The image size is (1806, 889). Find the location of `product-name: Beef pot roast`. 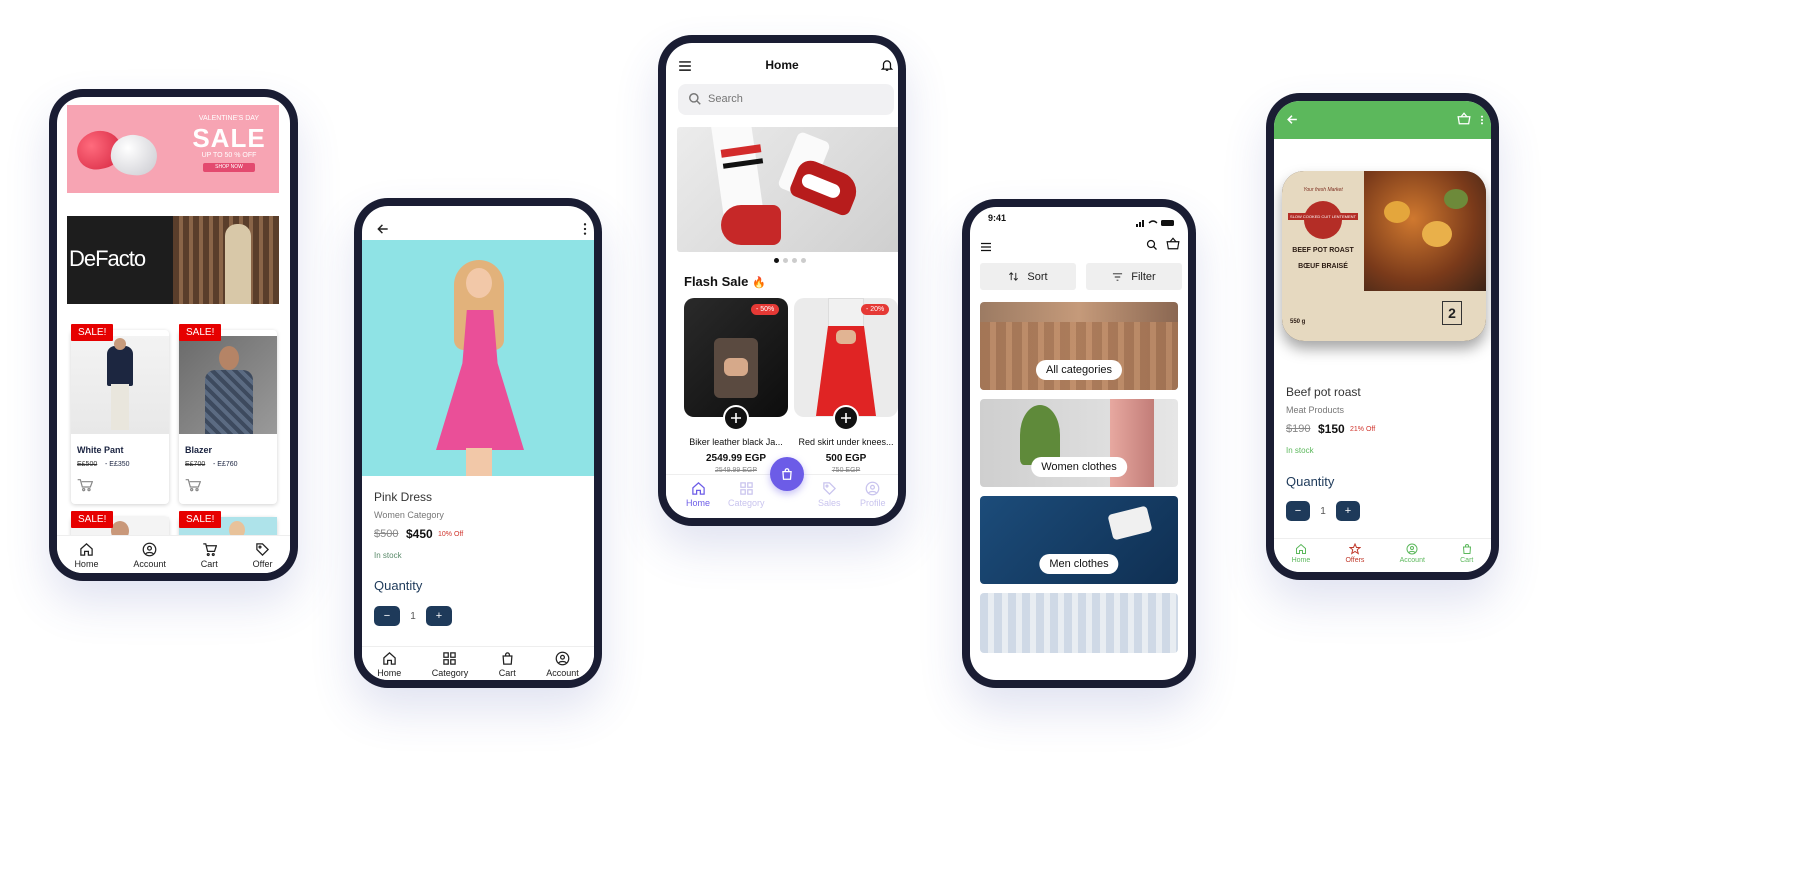

product-name: Beef pot roast is located at coordinates (1323, 392).